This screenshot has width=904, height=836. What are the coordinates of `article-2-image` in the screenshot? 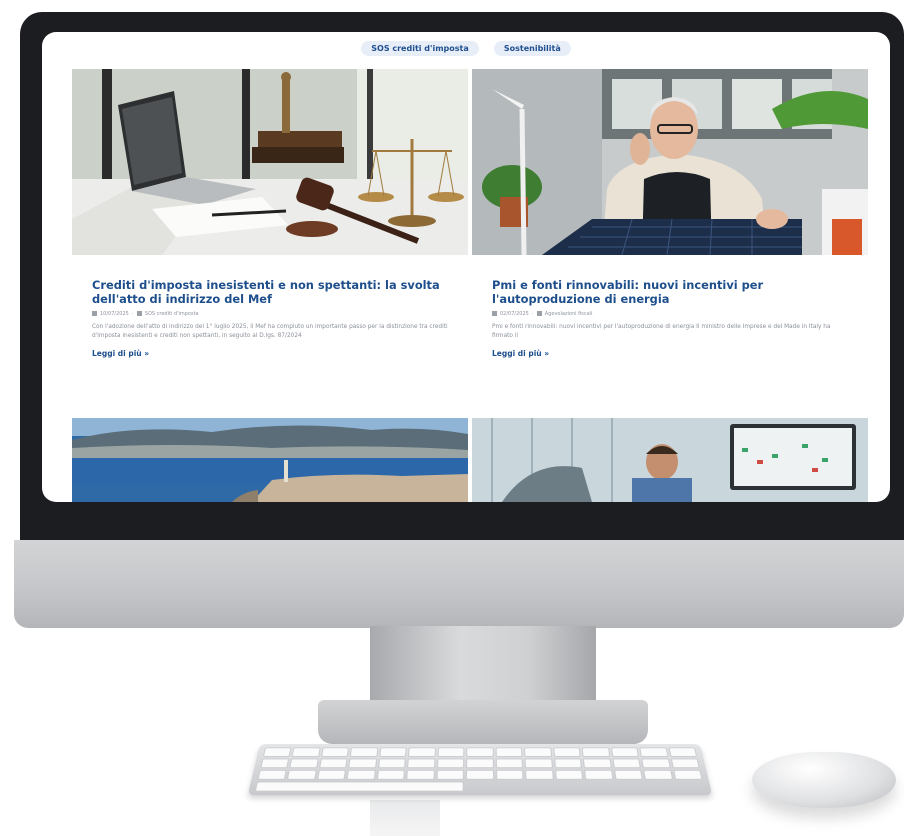 It's located at (670, 162).